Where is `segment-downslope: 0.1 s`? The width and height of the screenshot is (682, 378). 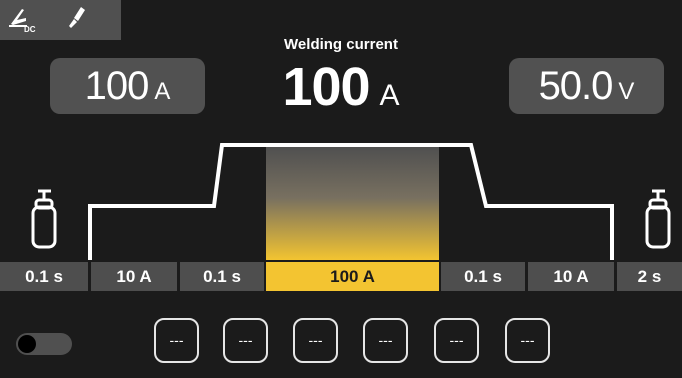 segment-downslope: 0.1 s is located at coordinates (483, 276).